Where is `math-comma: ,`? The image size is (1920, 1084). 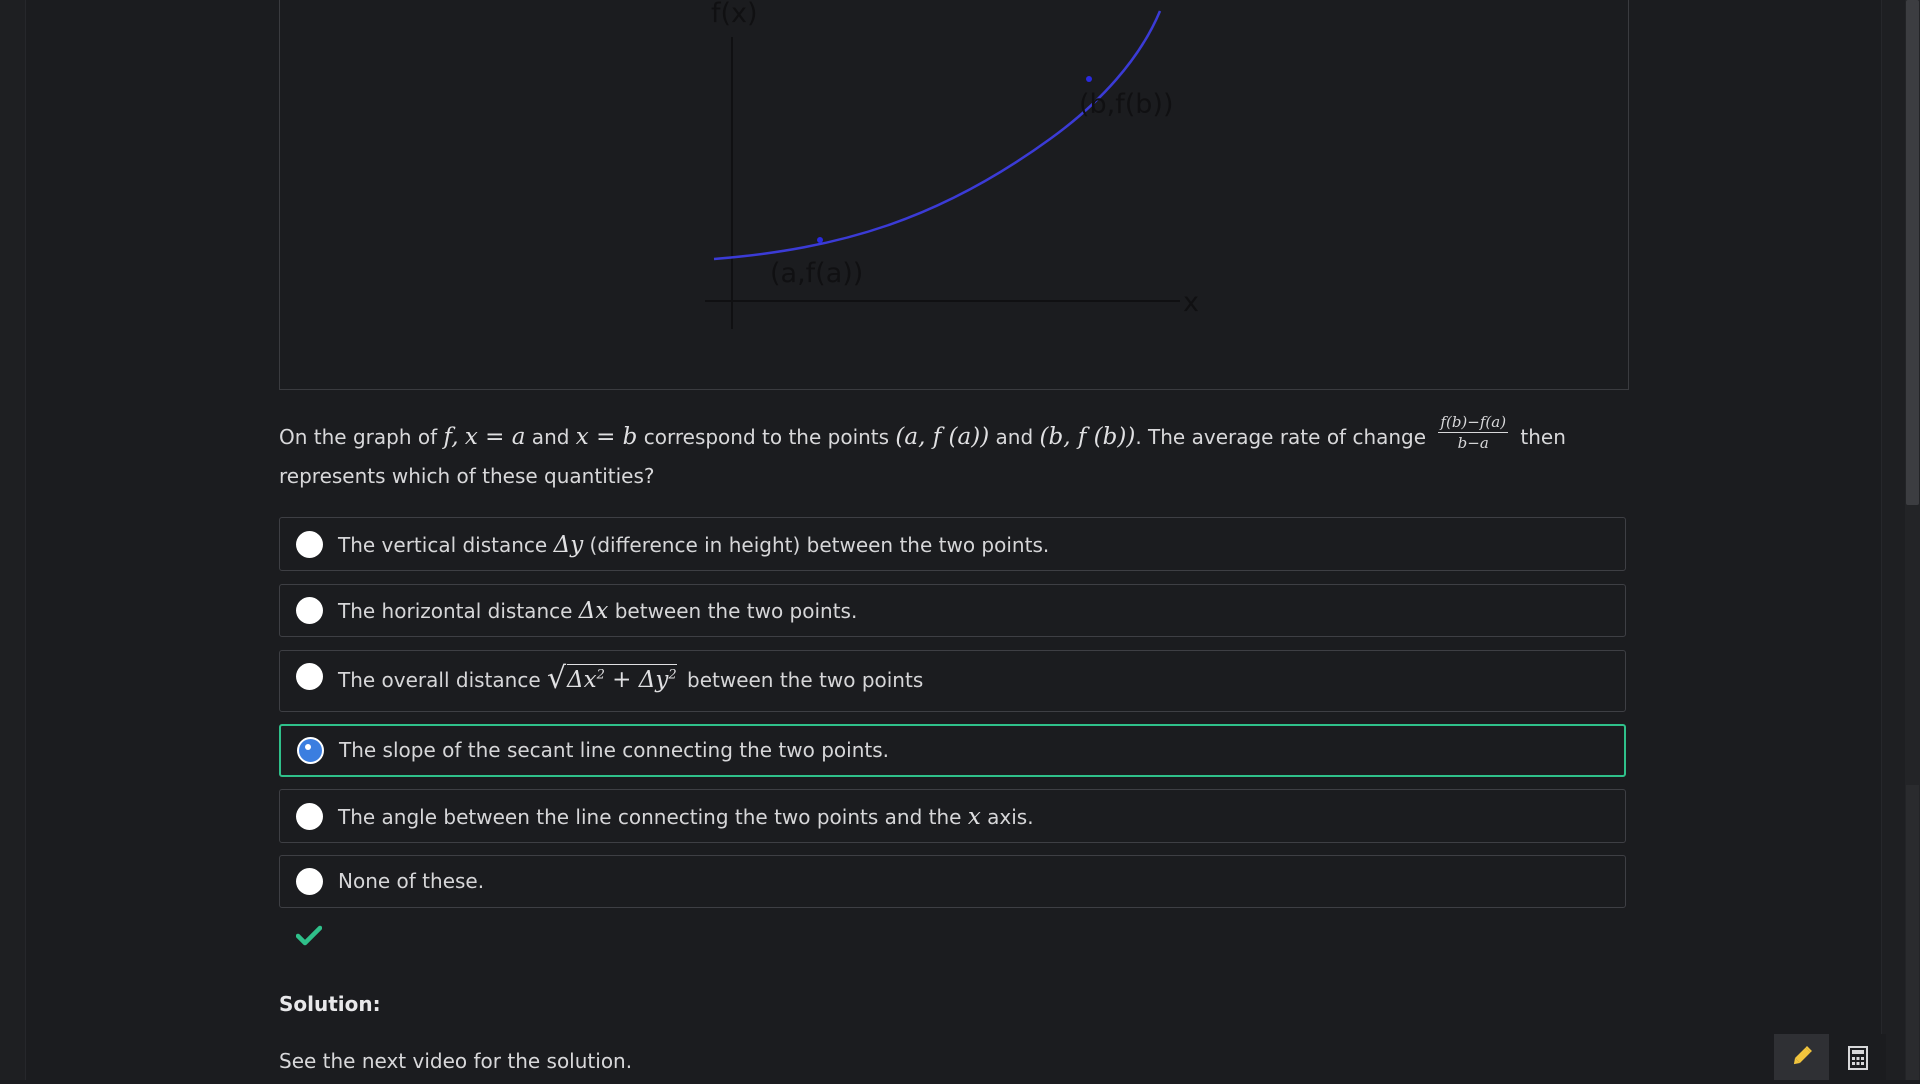 math-comma: , is located at coordinates (455, 437).